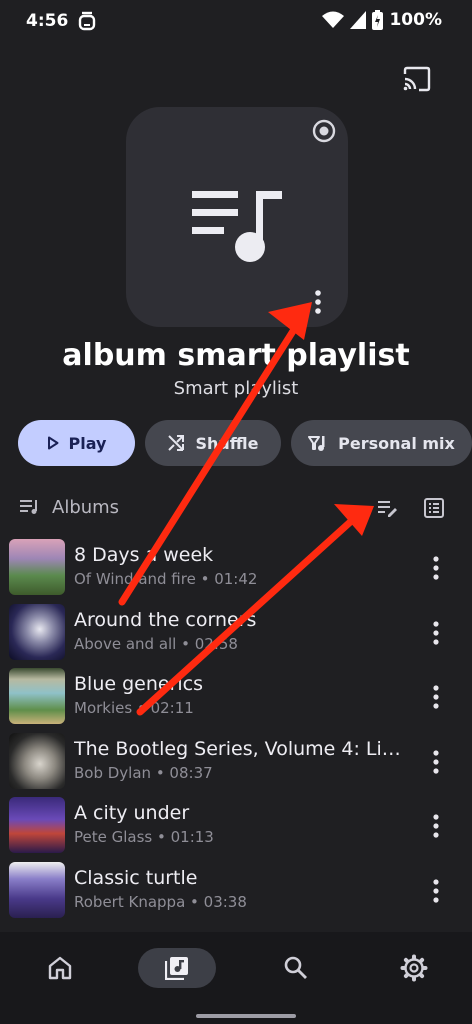 The image size is (472, 1024). I want to click on signal-icon, so click(358, 20).